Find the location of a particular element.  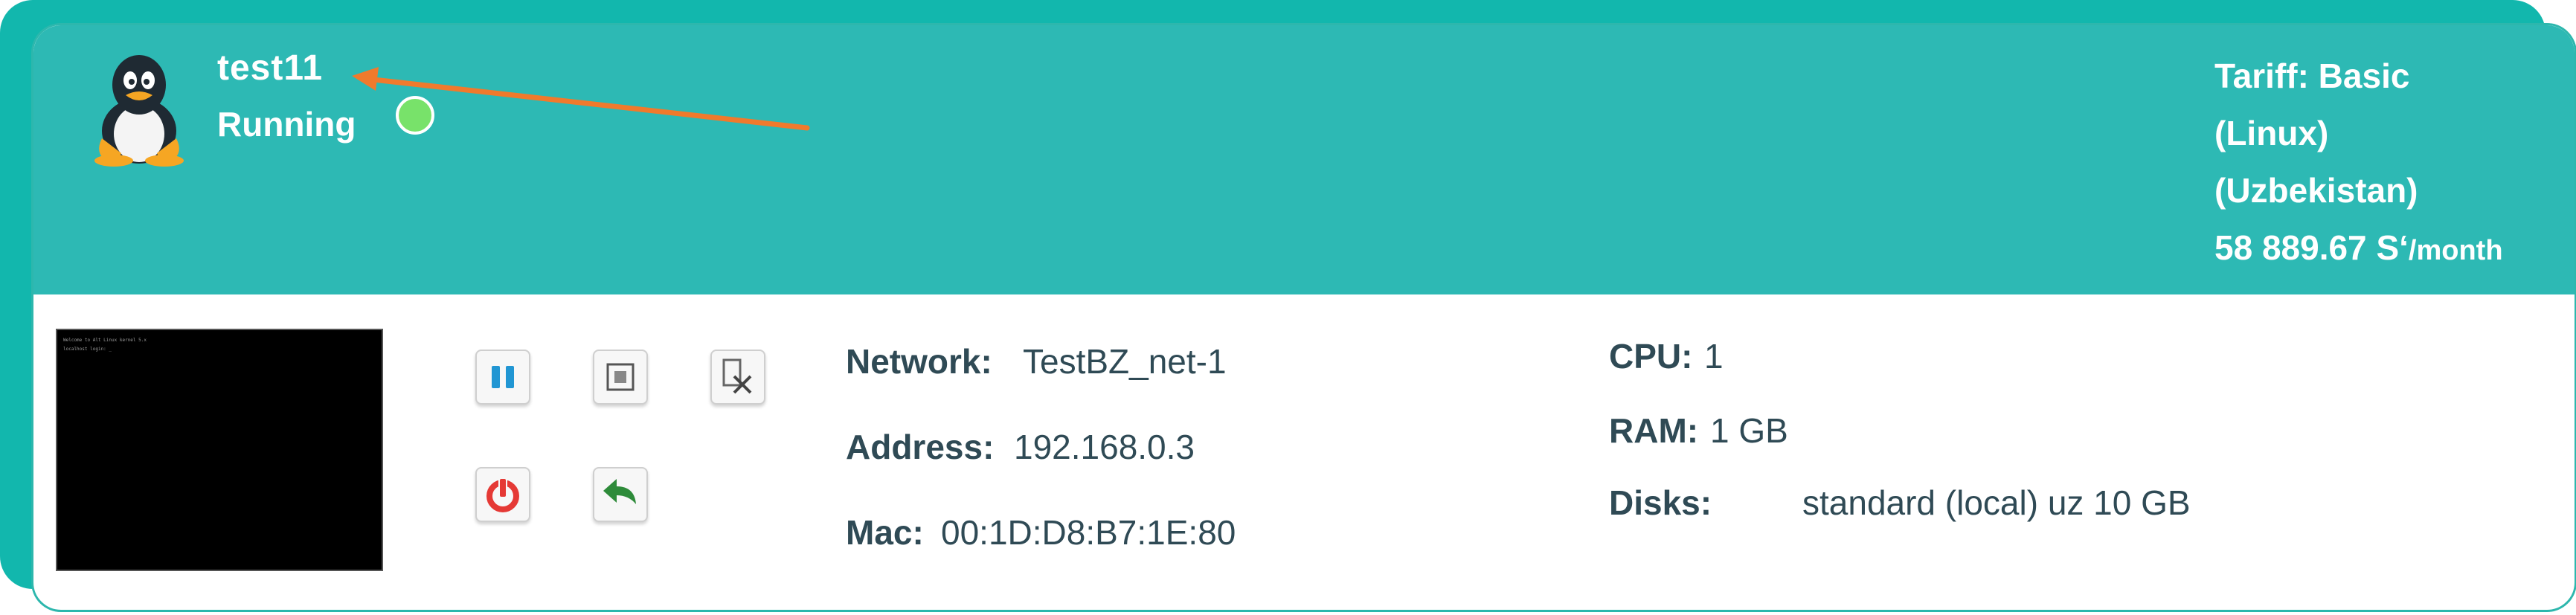

power-button is located at coordinates (502, 495).